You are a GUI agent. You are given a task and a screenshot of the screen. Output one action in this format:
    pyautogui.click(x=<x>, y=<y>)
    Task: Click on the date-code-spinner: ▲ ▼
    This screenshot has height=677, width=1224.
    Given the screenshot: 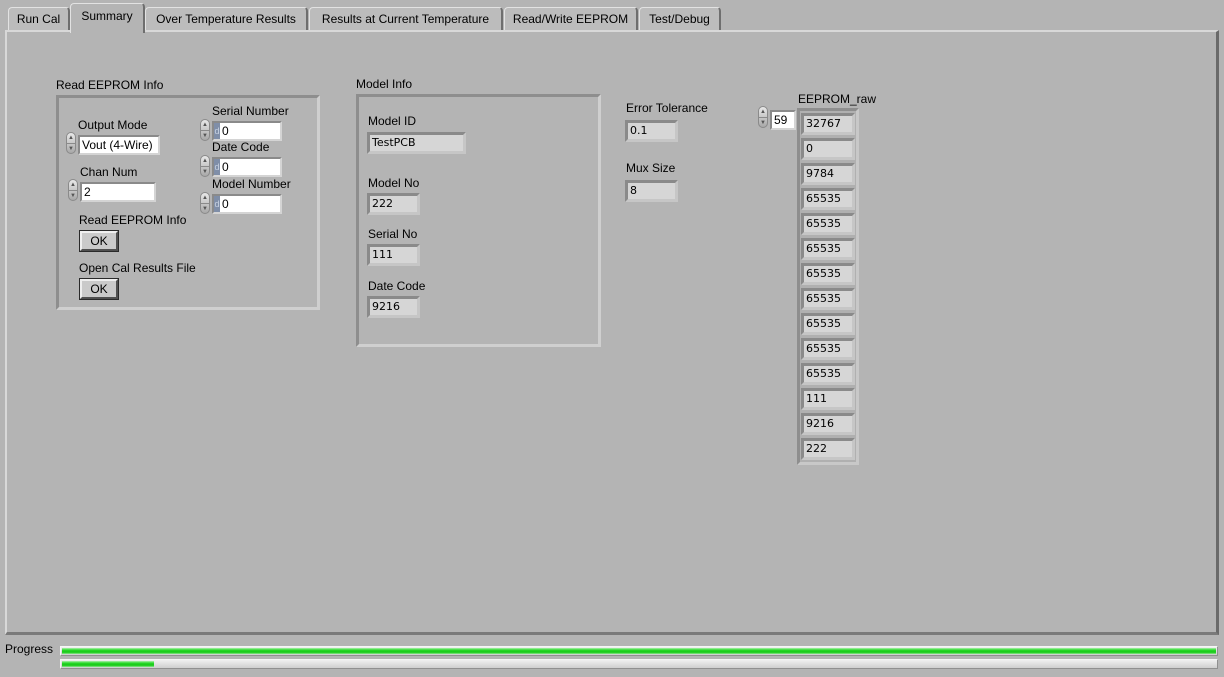 What is the action you would take?
    pyautogui.click(x=205, y=166)
    